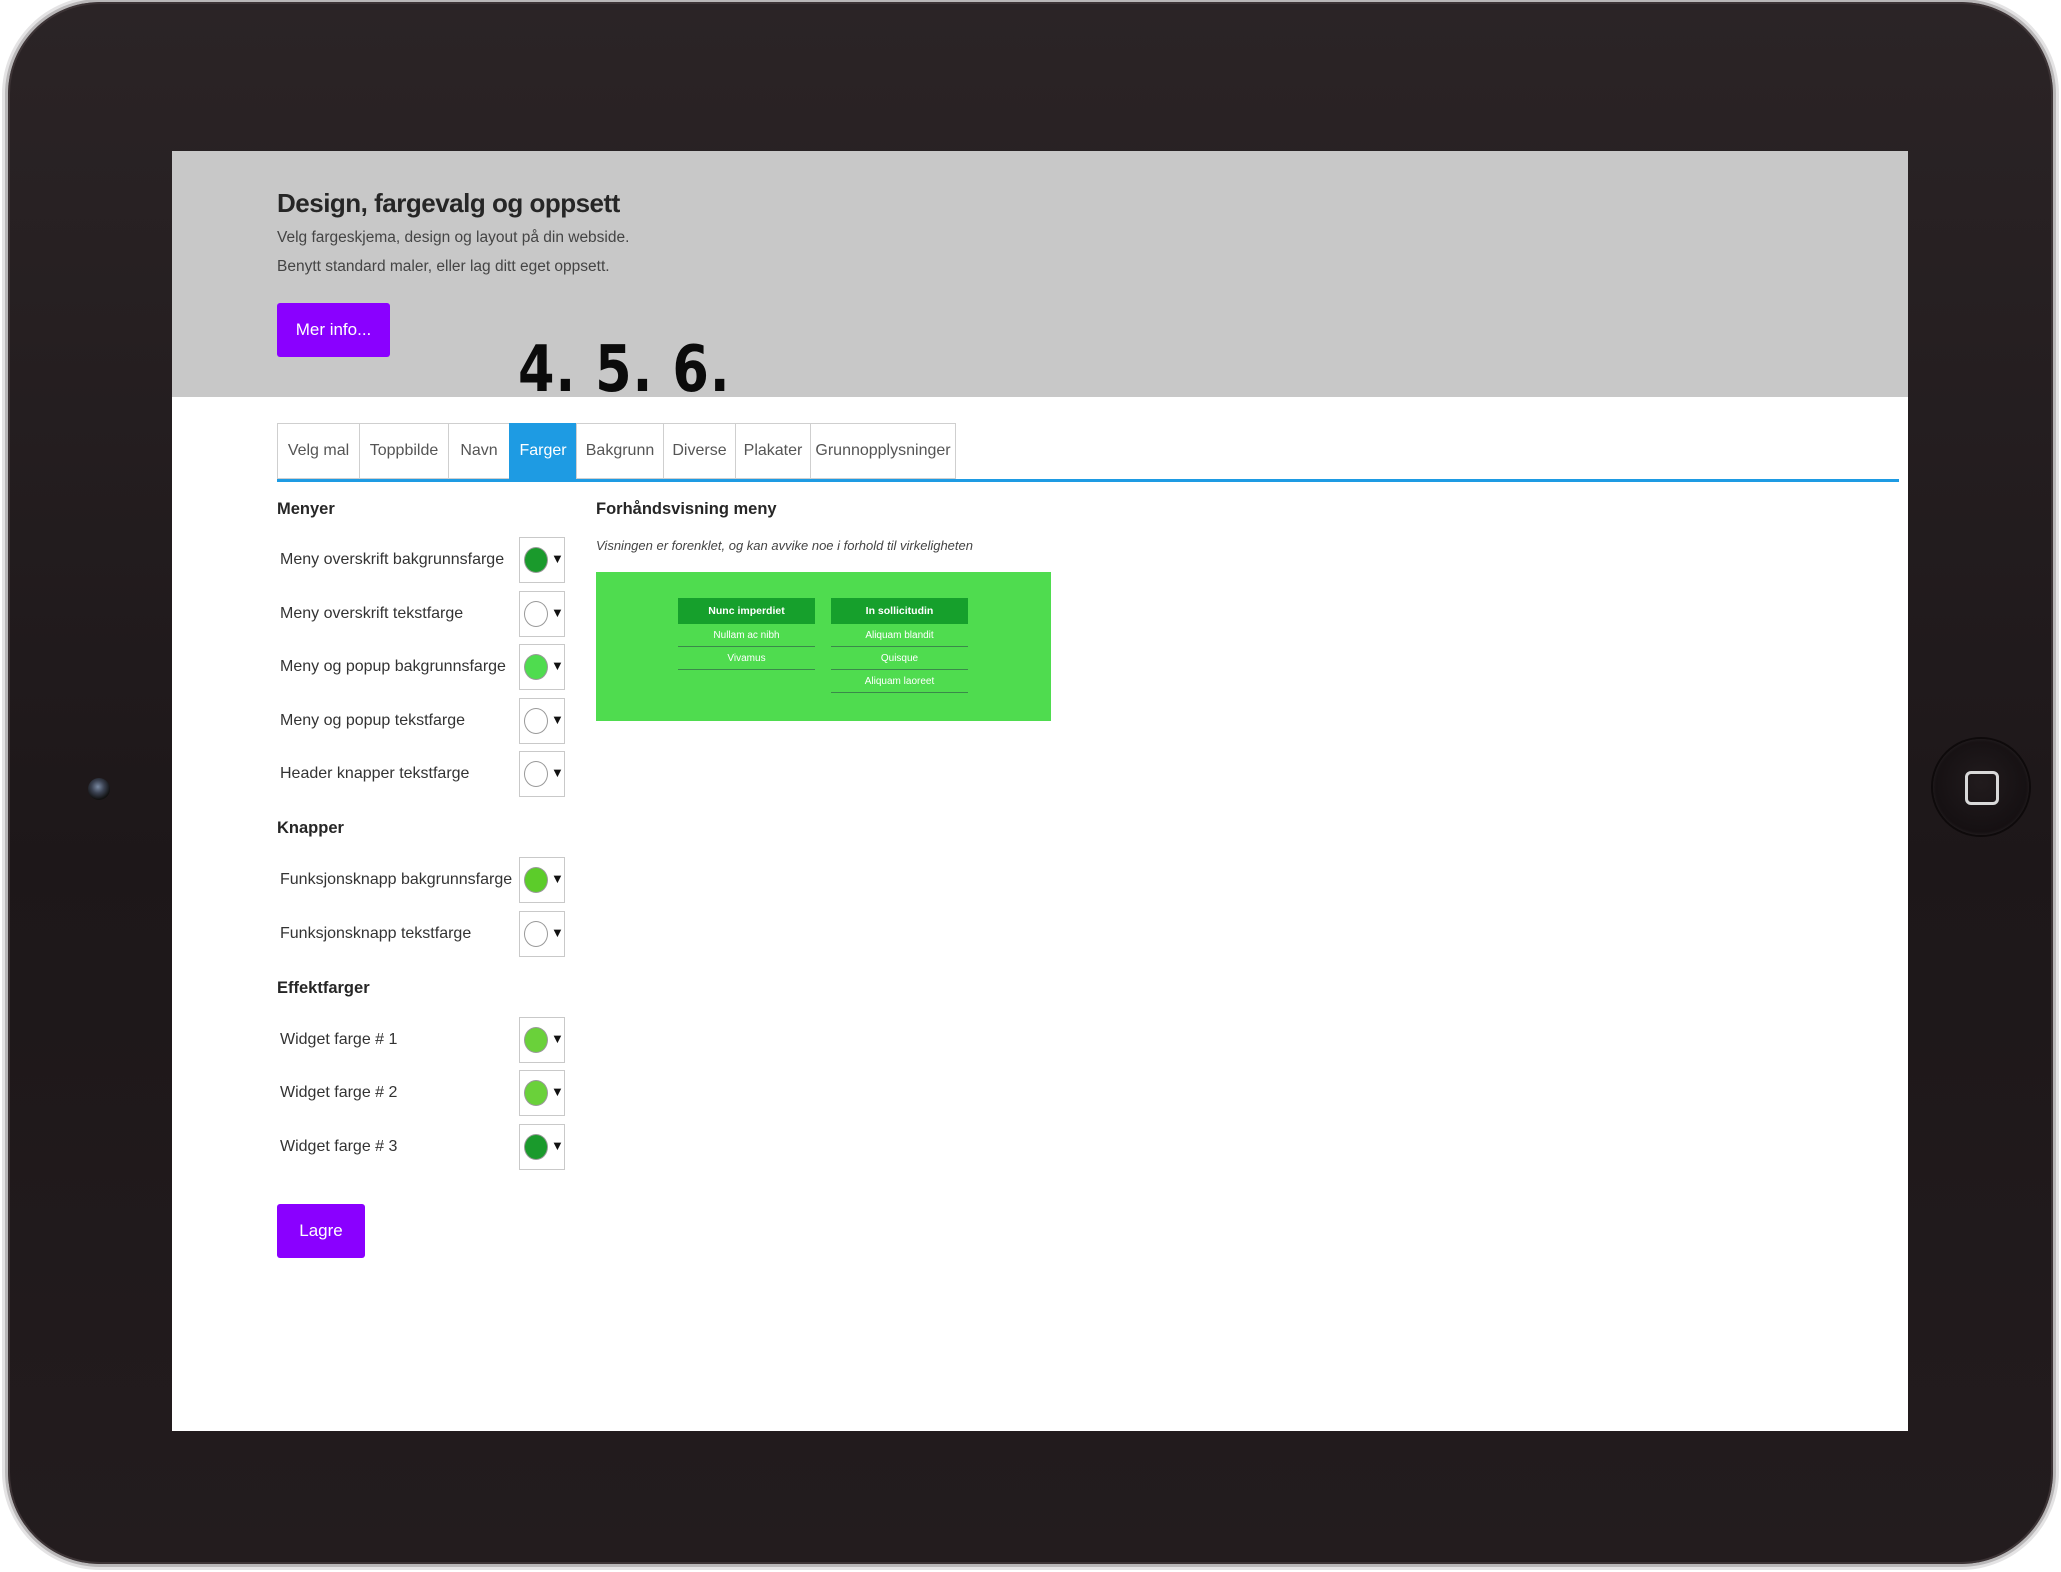 This screenshot has width=2061, height=1572. What do you see at coordinates (899, 611) in the screenshot?
I see `preview-menu-header: In sollicitudin` at bounding box center [899, 611].